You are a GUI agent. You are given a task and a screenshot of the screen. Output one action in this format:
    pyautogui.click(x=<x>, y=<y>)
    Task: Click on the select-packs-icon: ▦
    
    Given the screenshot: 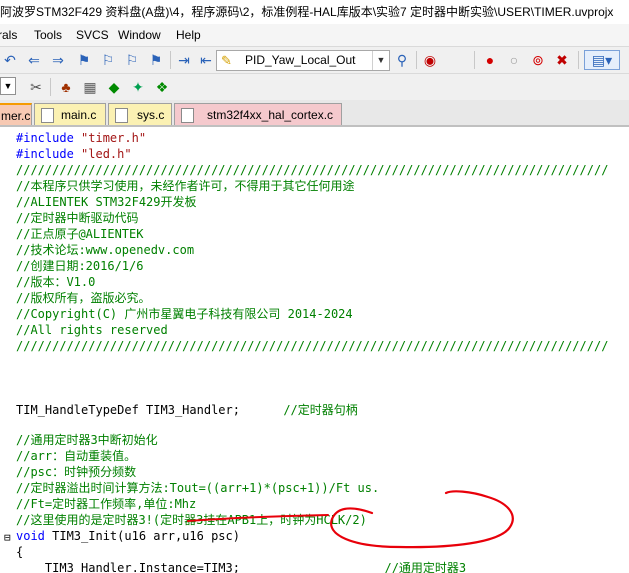 What is the action you would take?
    pyautogui.click(x=90, y=87)
    